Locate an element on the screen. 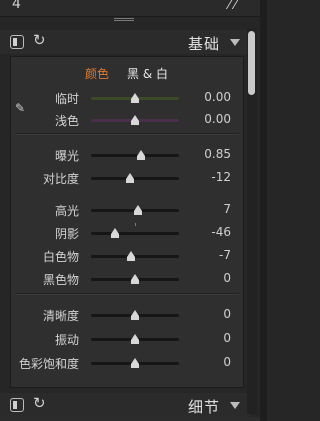  slider-value: -46 is located at coordinates (221, 232).